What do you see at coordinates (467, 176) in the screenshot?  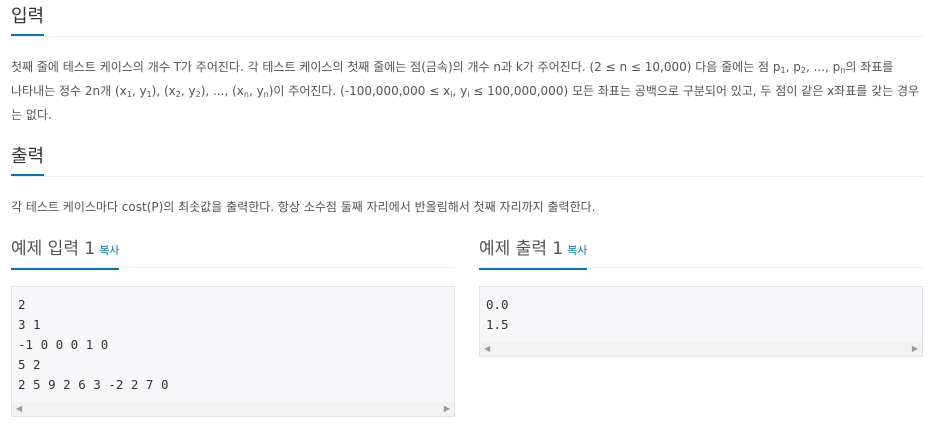 I see `output-section-divider` at bounding box center [467, 176].